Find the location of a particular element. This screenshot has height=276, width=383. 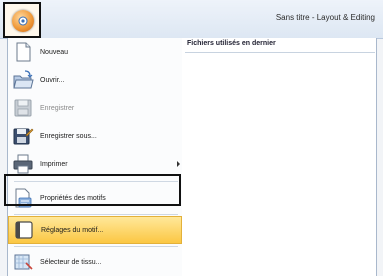

app-logo-icon is located at coordinates (23, 21).